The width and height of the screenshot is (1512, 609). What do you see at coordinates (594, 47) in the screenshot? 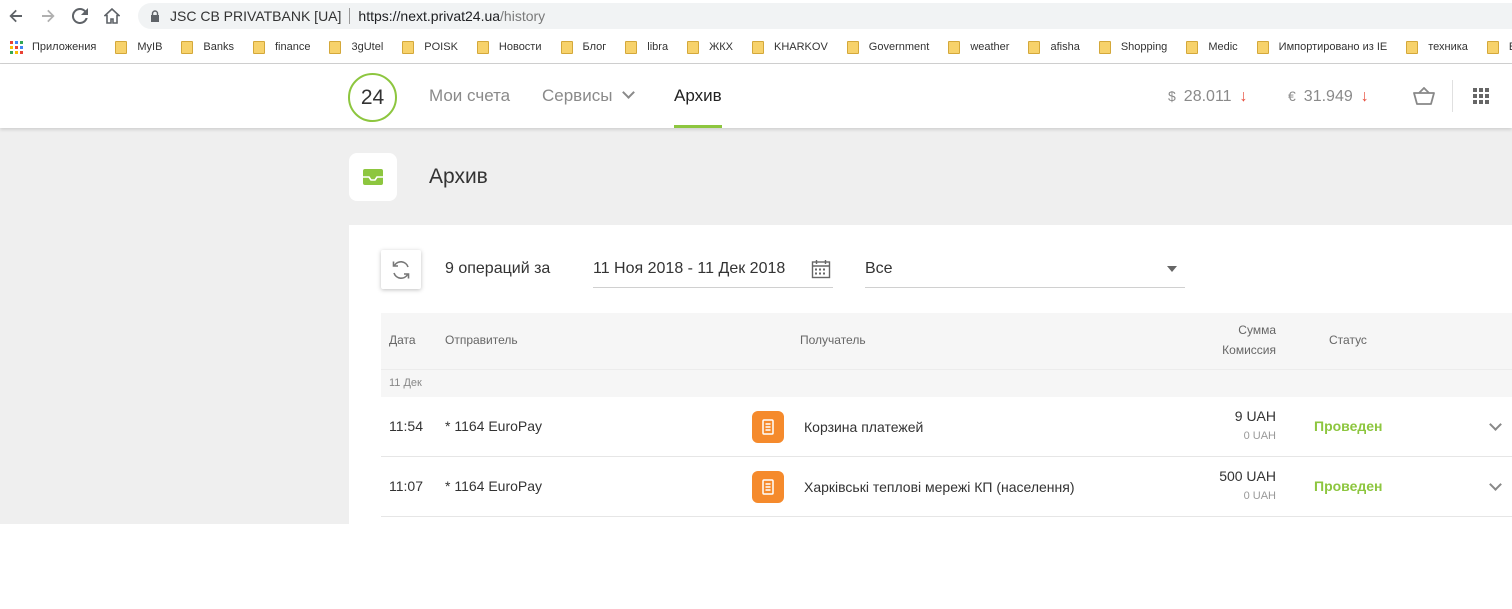
I see `bookmark-label: Блог` at bounding box center [594, 47].